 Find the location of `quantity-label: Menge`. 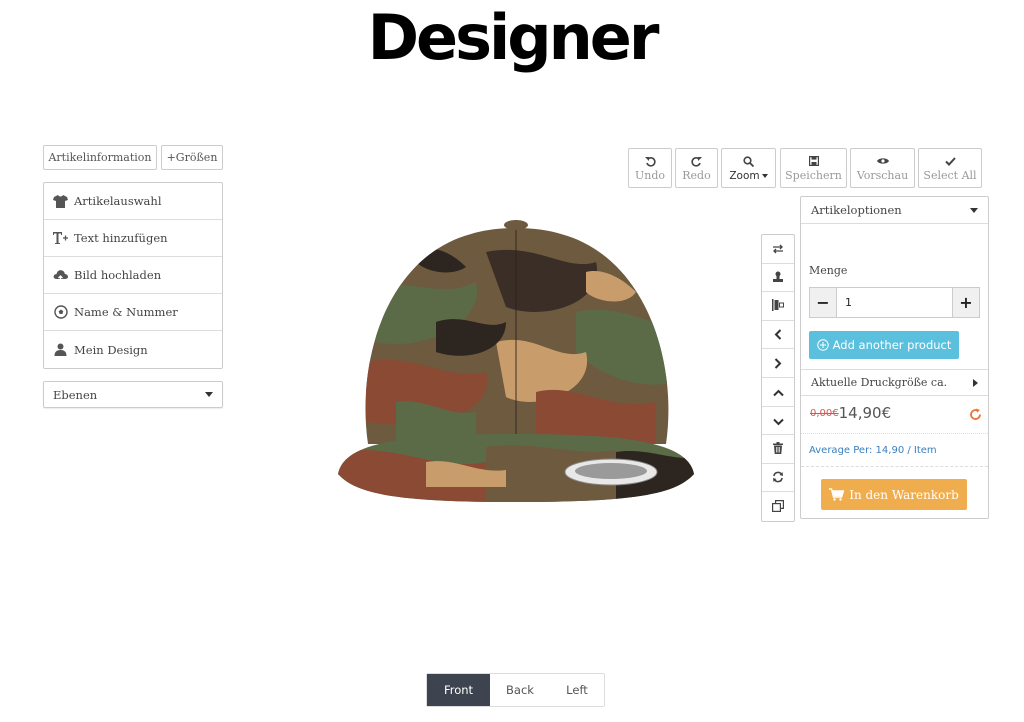

quantity-label: Menge is located at coordinates (828, 270).